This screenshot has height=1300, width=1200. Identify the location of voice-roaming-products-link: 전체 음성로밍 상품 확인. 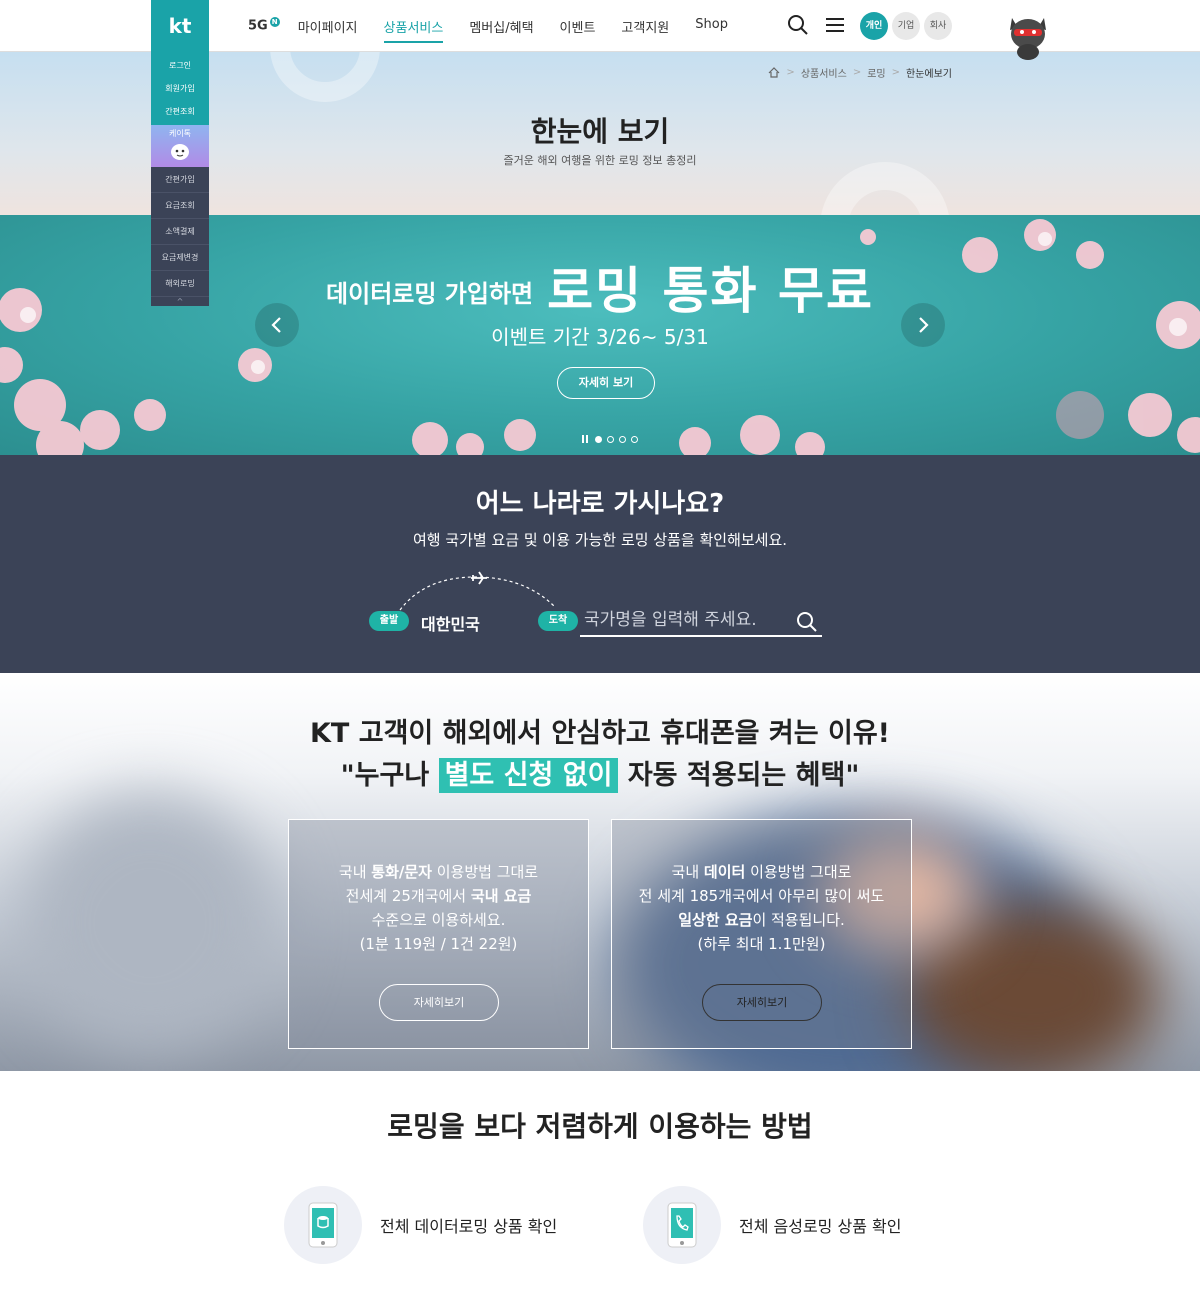
(772, 1225).